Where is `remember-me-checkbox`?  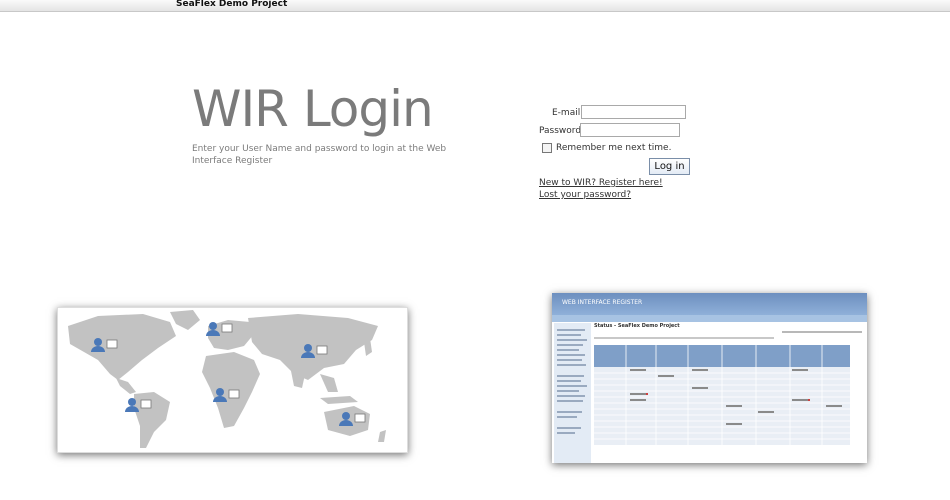
remember-me-checkbox is located at coordinates (547, 148).